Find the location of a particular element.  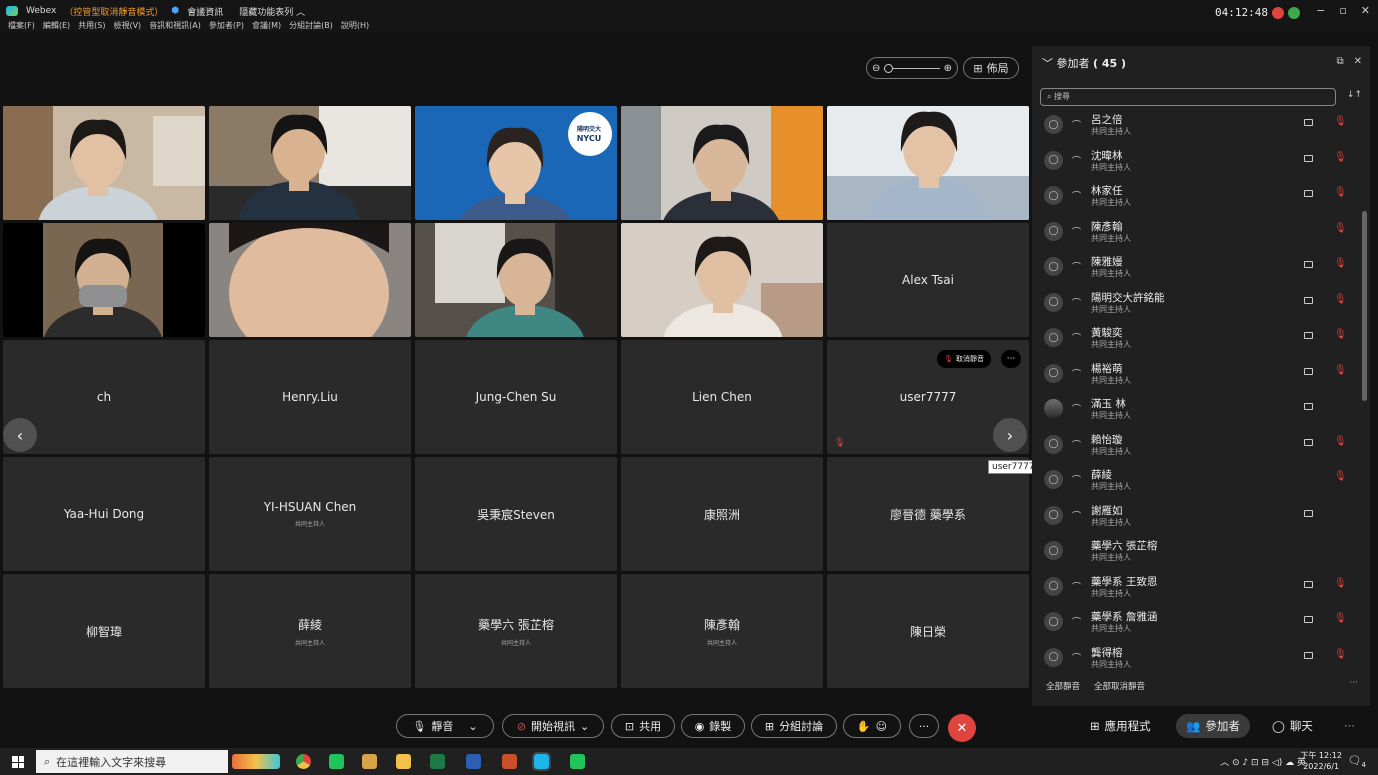

participant-row: ◯ ⌒ 林家任 共同主持人 🎙 is located at coordinates (1194, 198).